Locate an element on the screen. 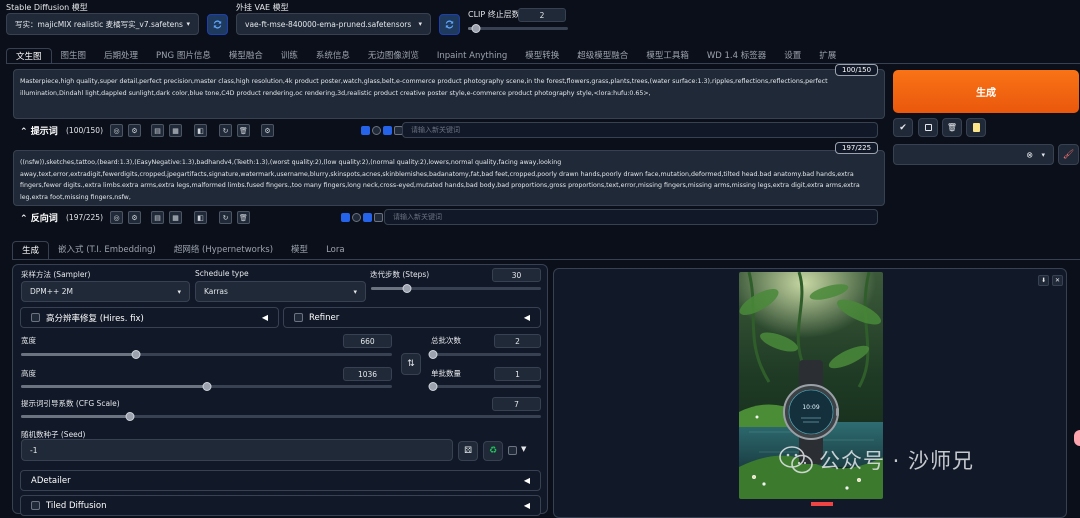 This screenshot has height=518, width=1080. tab-super-merge: 超级模型融合 is located at coordinates (602, 56).